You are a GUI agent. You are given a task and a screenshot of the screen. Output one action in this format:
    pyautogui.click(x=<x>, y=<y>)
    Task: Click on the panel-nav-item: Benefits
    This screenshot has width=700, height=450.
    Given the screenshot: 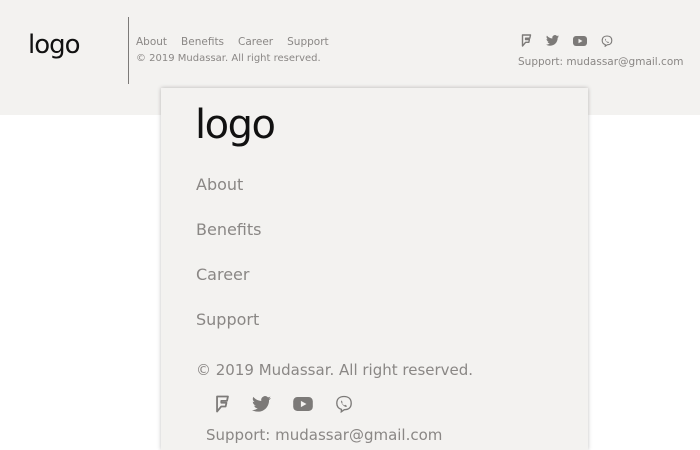 What is the action you would take?
    pyautogui.click(x=229, y=242)
    